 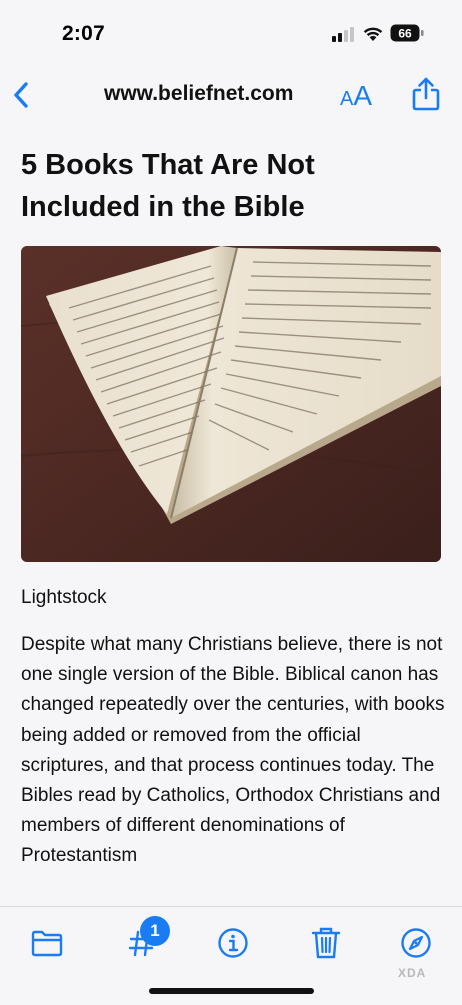 What do you see at coordinates (363, 95) in the screenshot?
I see `text-size-large-a: A` at bounding box center [363, 95].